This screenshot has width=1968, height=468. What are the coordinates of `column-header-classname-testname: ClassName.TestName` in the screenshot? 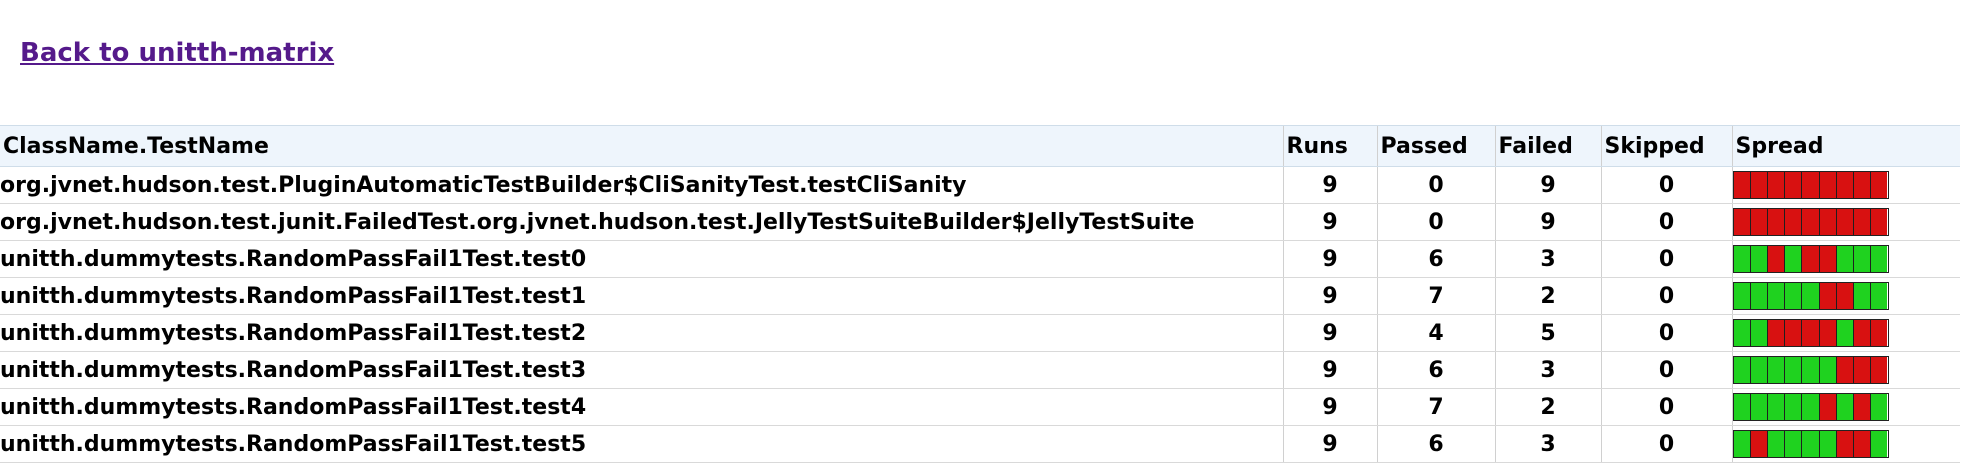 It's located at (641, 146).